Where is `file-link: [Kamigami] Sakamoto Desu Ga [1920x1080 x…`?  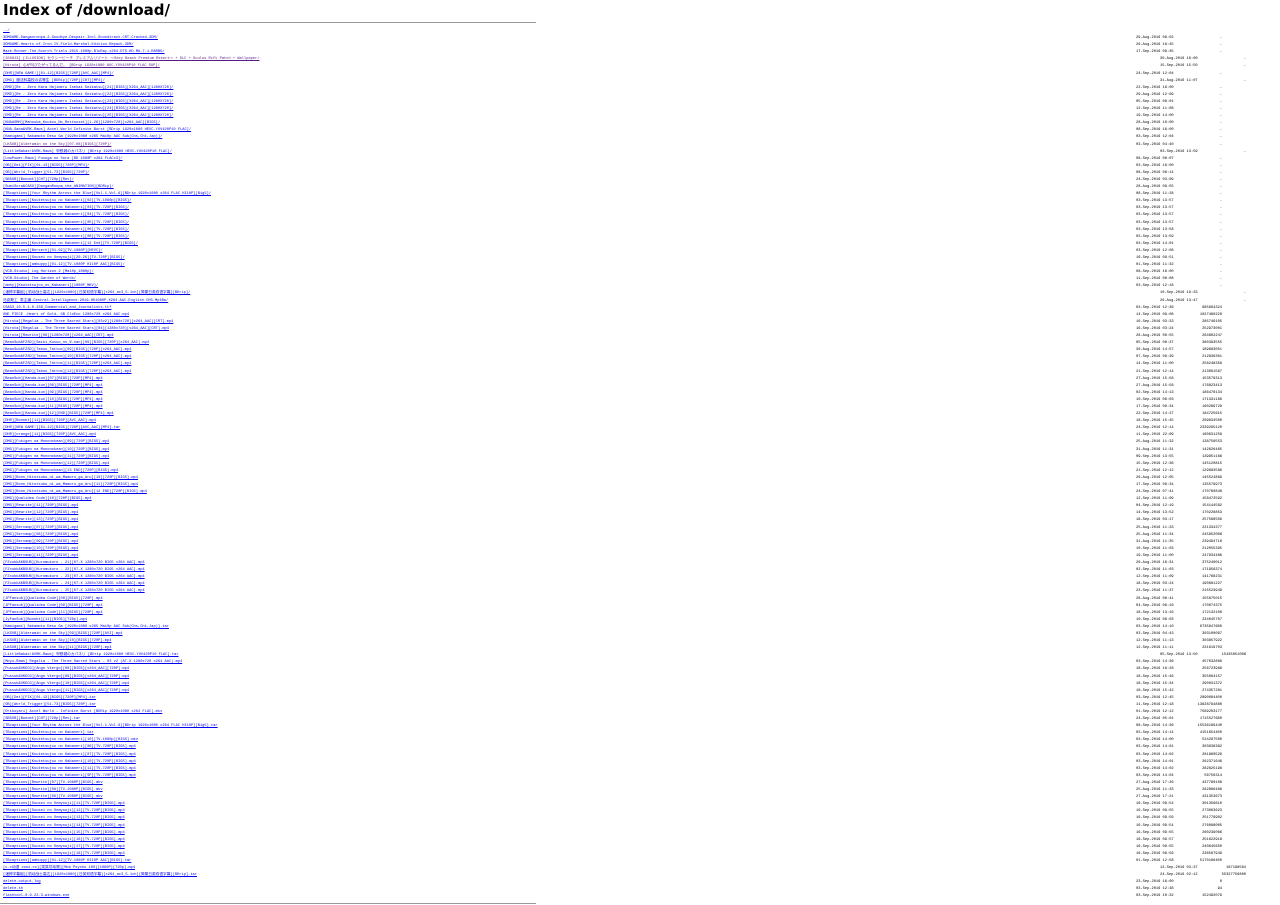 file-link: [Kamigami] Sakamoto Desu Ga [1920x1080 x… is located at coordinates (86, 627).